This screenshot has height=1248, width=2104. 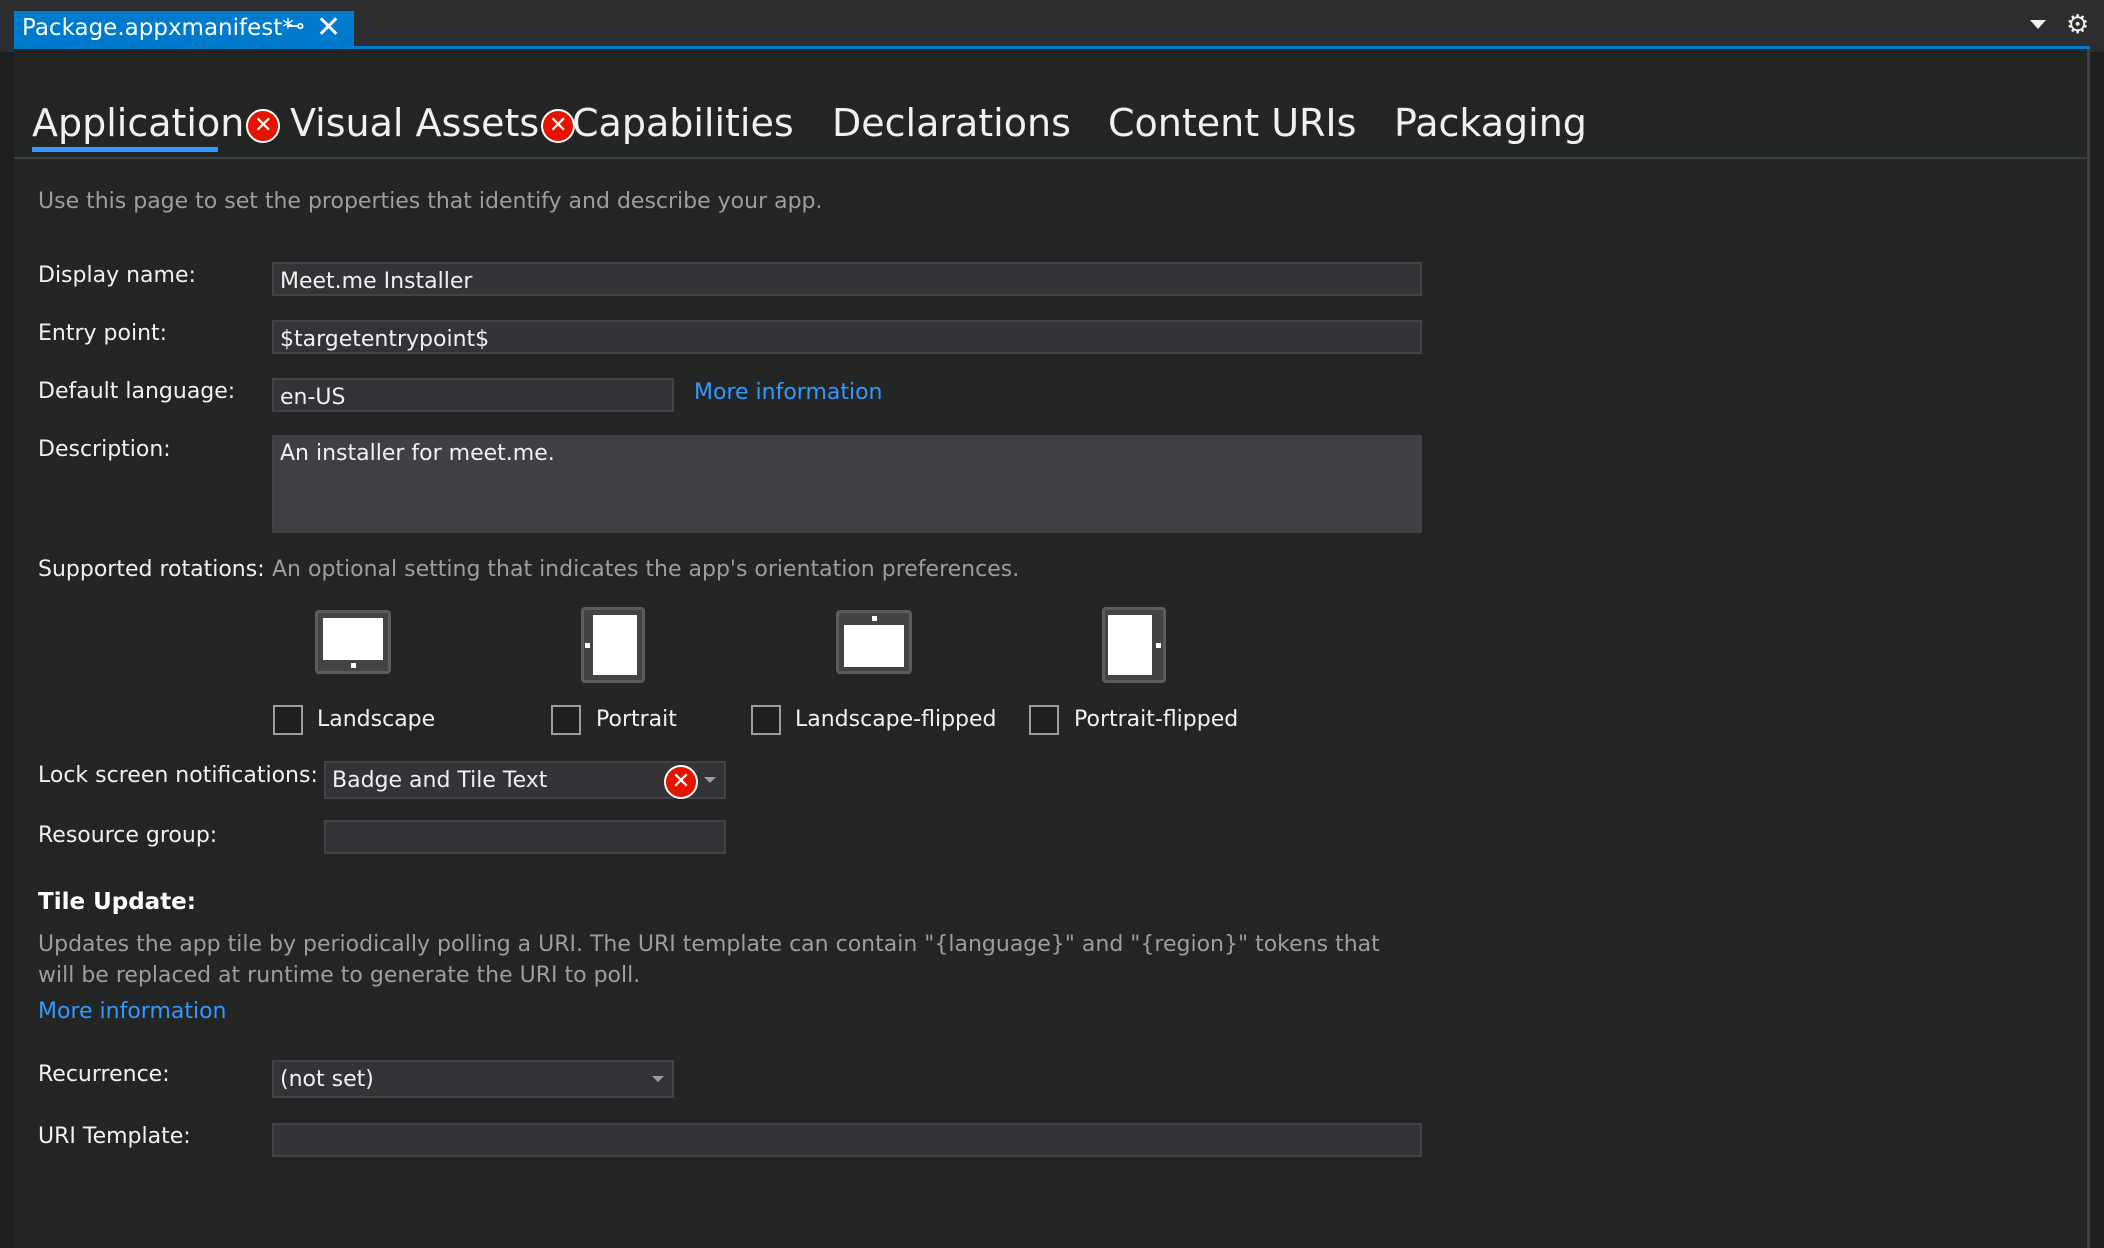 What do you see at coordinates (295, 26) in the screenshot?
I see `pin-icon: ⊸` at bounding box center [295, 26].